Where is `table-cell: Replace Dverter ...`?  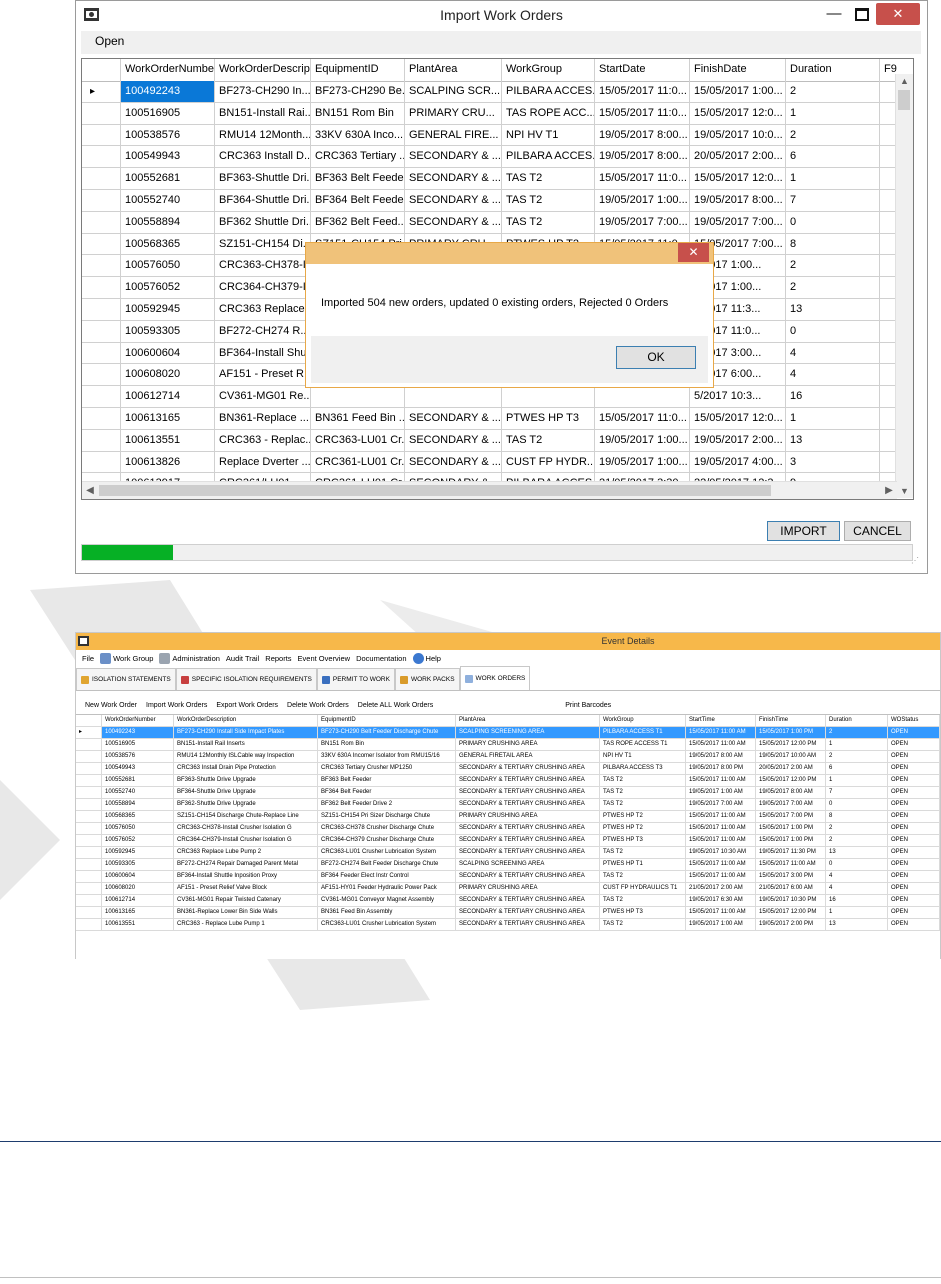 table-cell: Replace Dverter ... is located at coordinates (263, 462).